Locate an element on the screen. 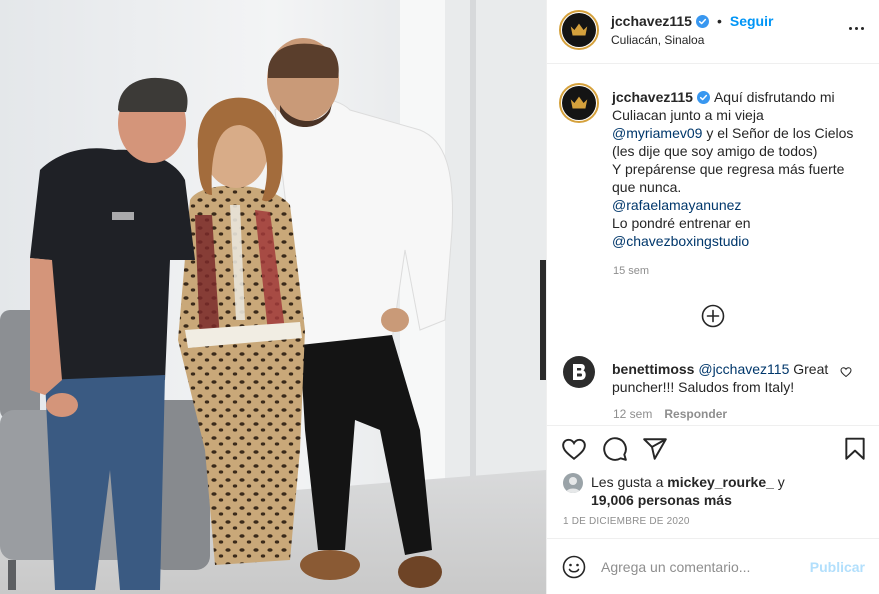  author-avatar is located at coordinates (579, 30).